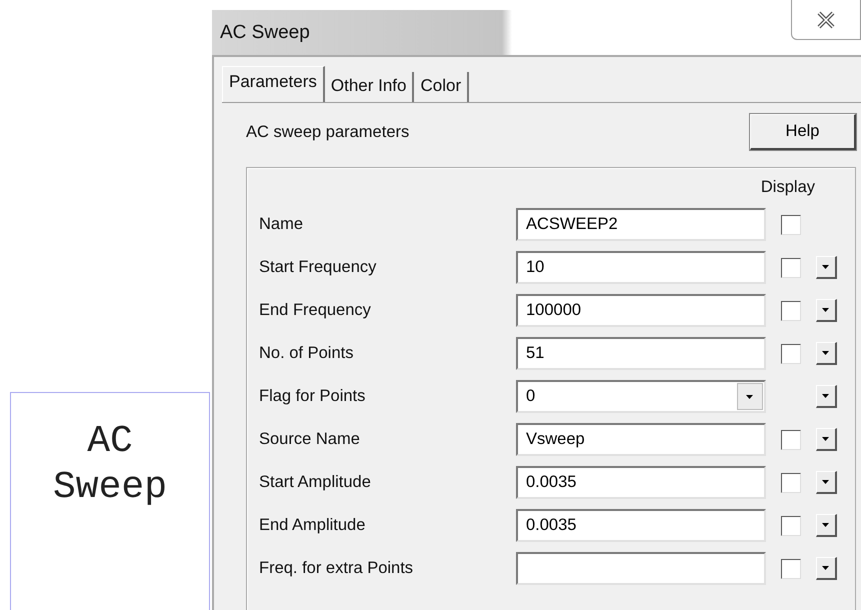 The height and width of the screenshot is (610, 861). I want to click on field-label: Start Frequency, so click(318, 267).